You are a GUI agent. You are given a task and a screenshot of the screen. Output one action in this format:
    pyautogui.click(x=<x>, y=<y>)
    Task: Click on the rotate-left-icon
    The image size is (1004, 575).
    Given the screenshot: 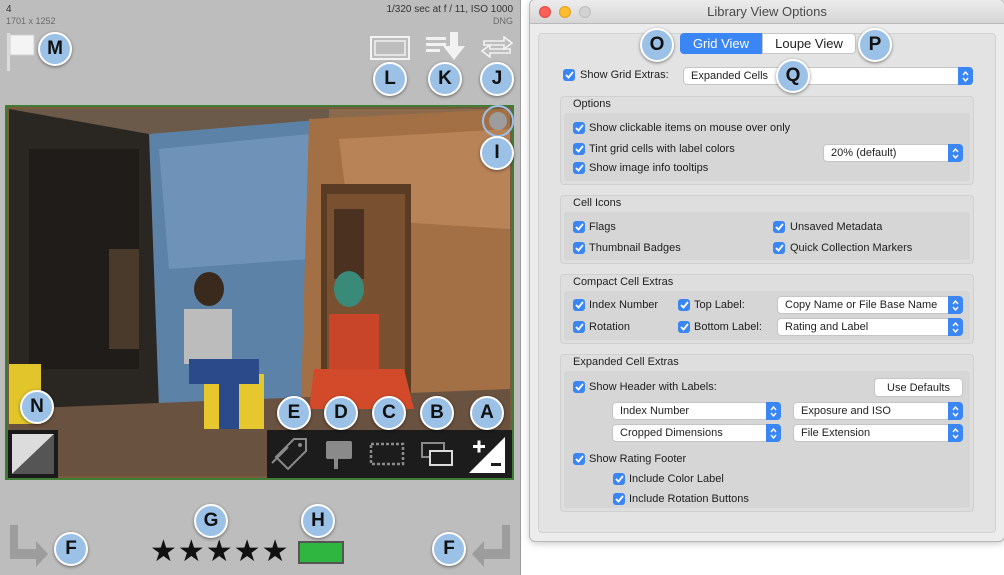 What is the action you would take?
    pyautogui.click(x=29, y=545)
    